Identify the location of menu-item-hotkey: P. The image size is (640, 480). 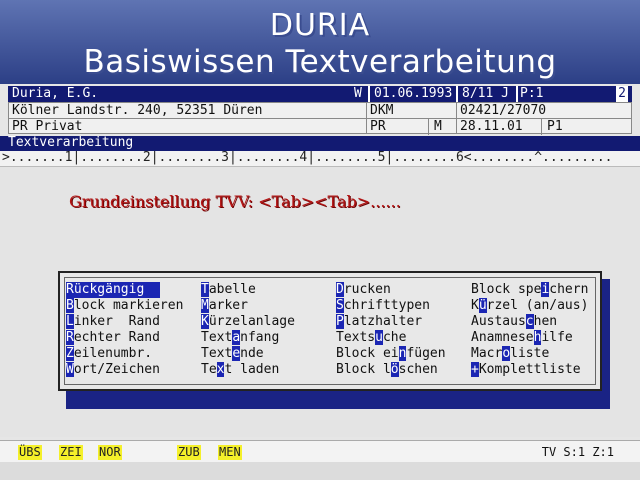
(340, 321).